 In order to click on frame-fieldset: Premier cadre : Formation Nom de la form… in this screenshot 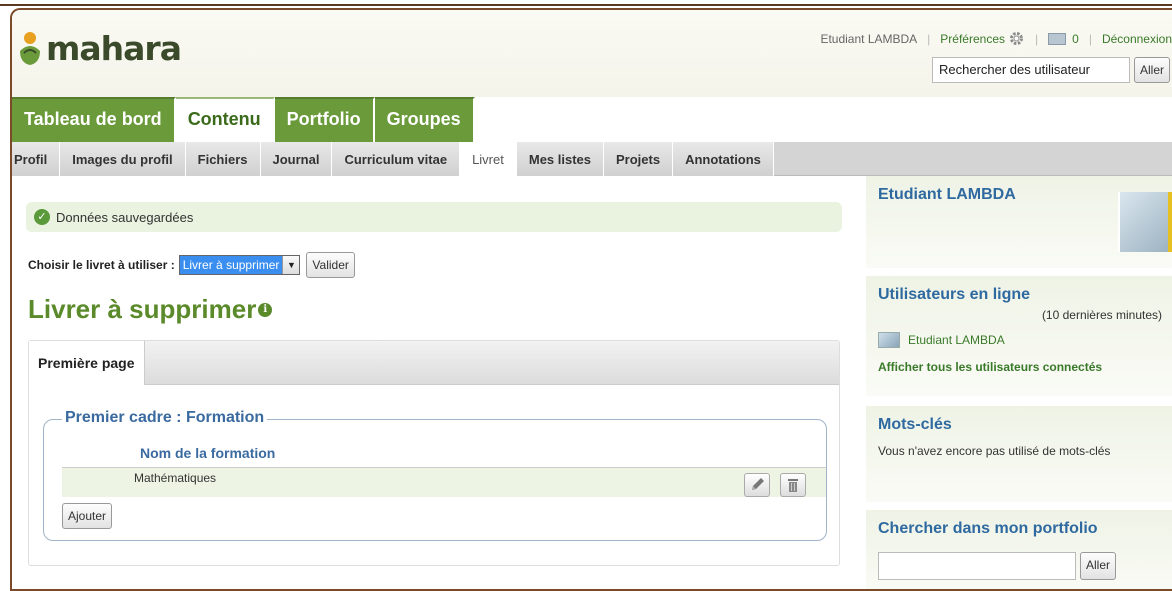, I will do `click(435, 475)`.